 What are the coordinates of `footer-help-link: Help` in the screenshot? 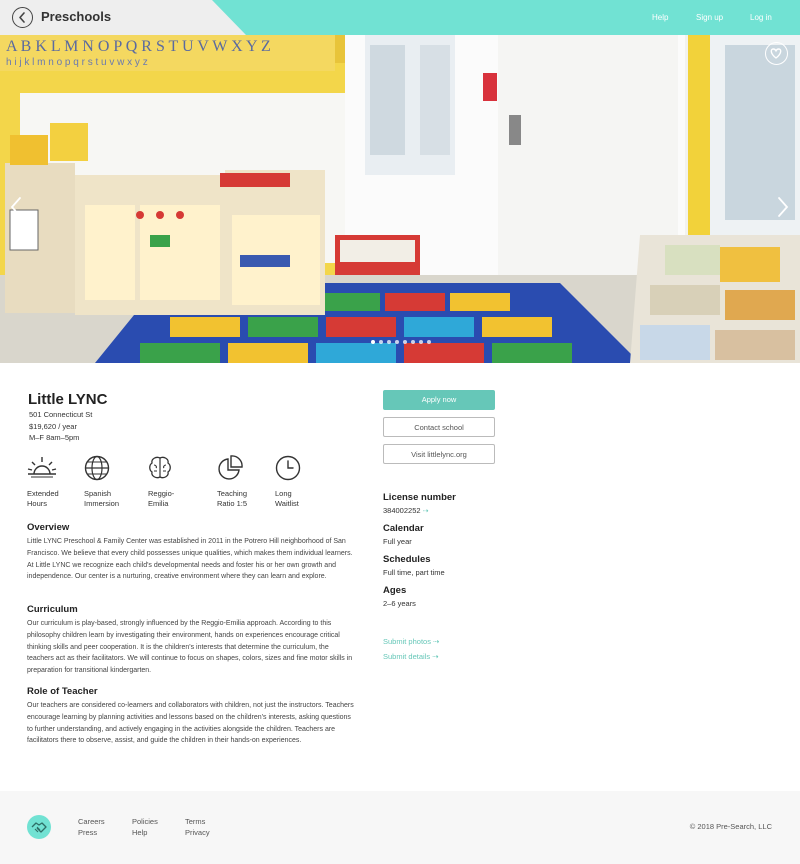 It's located at (139, 832).